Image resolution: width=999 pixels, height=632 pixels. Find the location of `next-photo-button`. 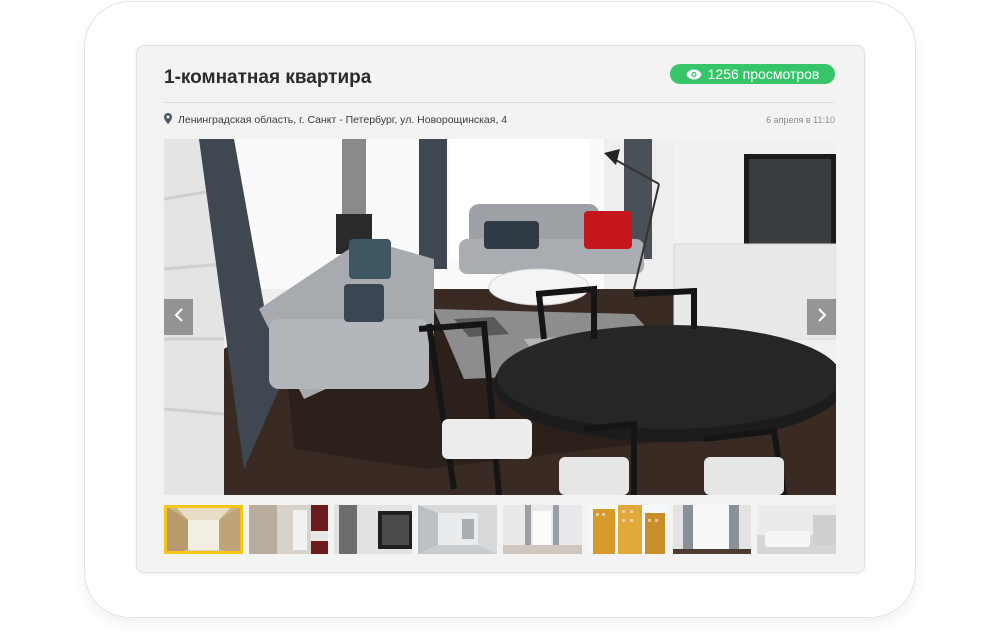

next-photo-button is located at coordinates (821, 317).